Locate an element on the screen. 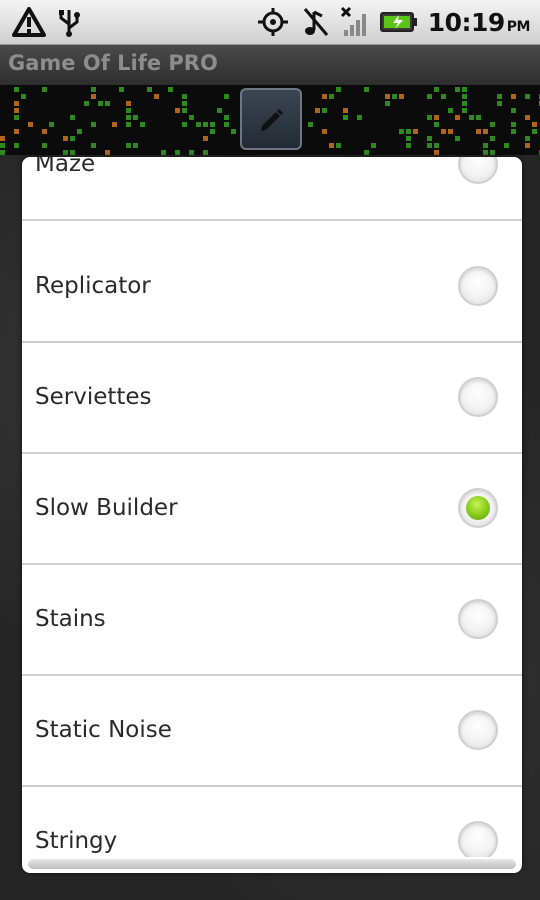 This screenshot has height=900, width=540. silent-icon is located at coordinates (316, 22).